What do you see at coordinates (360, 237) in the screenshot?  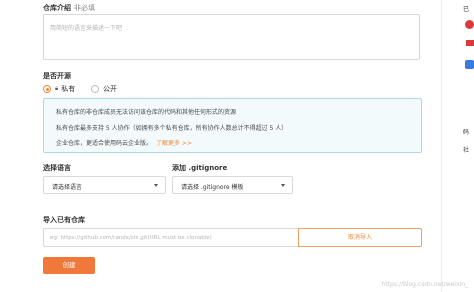 I see `cancel-import-button: 取消导入` at bounding box center [360, 237].